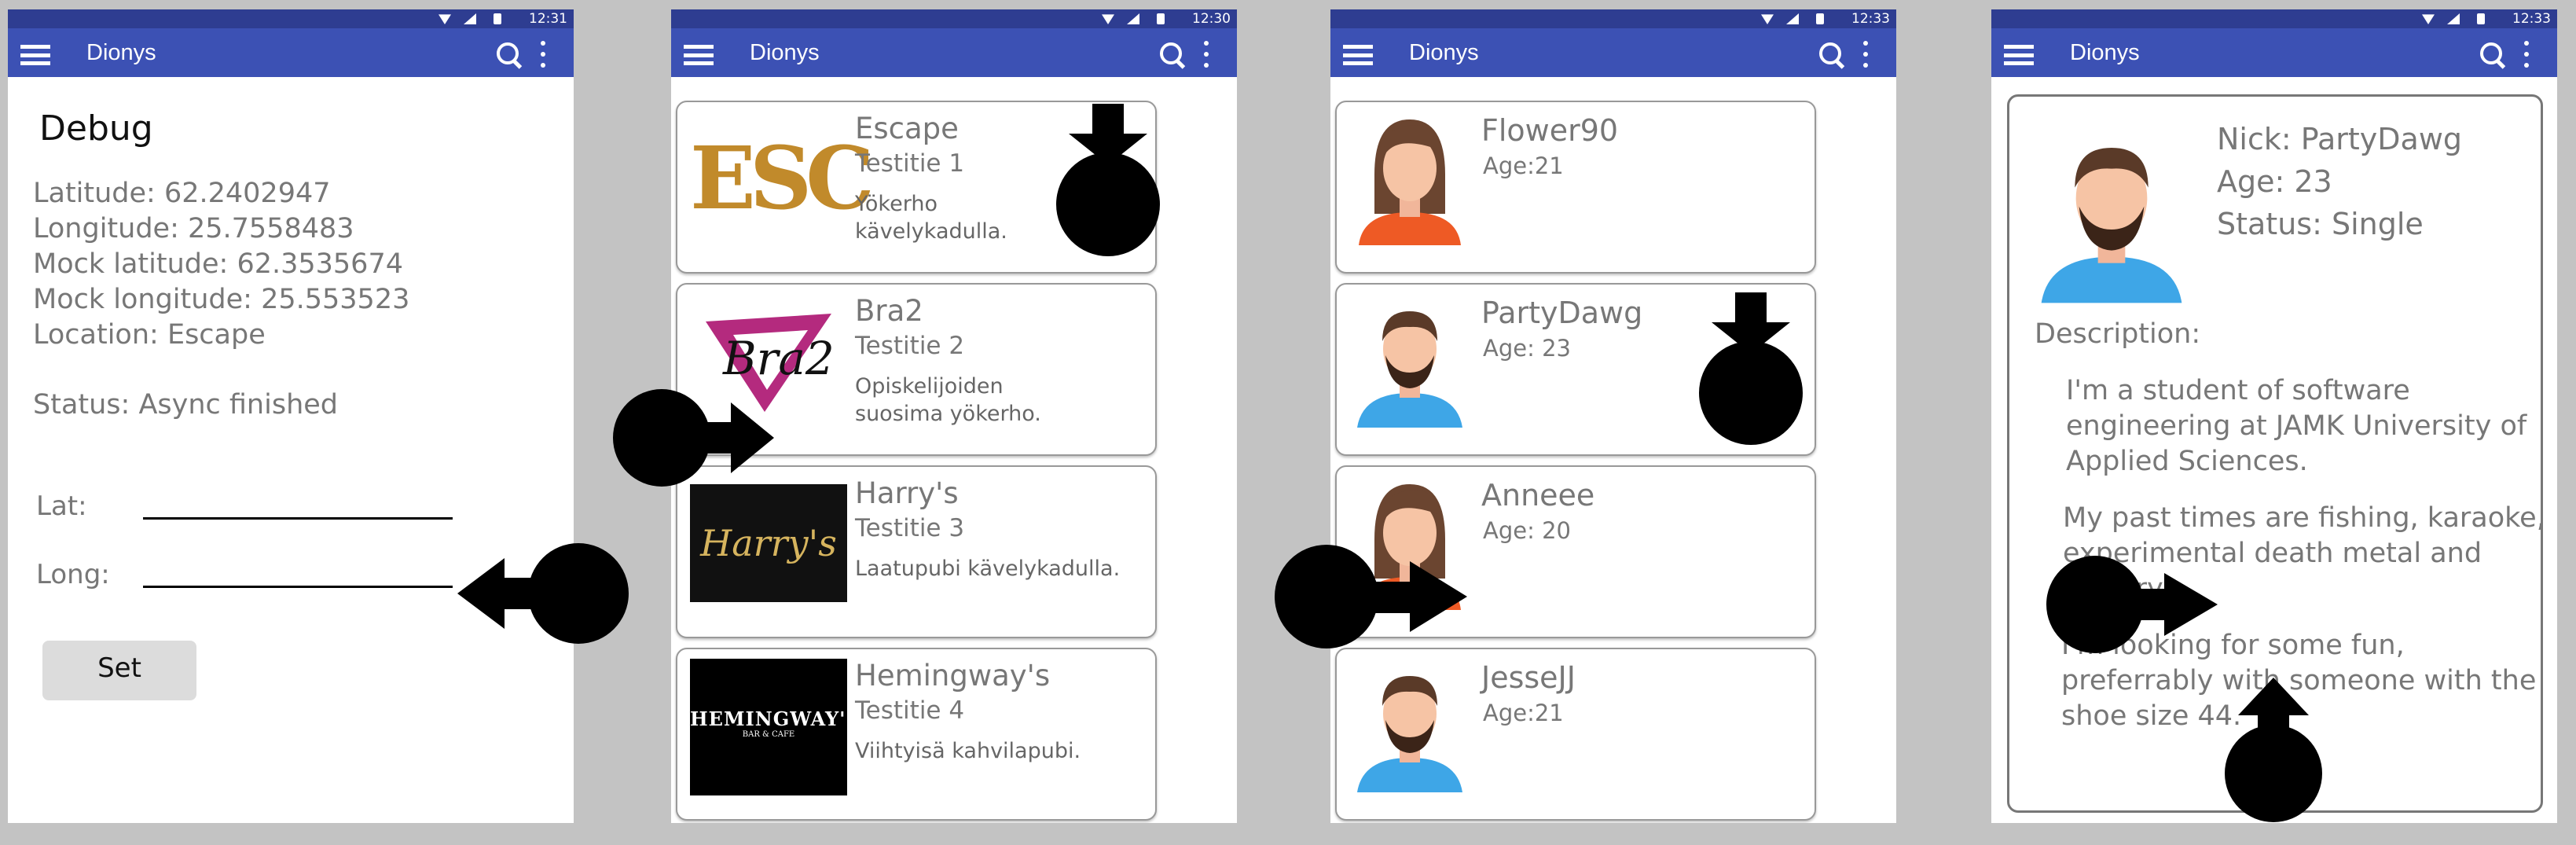  Describe the element at coordinates (1527, 530) in the screenshot. I see `user-age: Age: 20` at that location.